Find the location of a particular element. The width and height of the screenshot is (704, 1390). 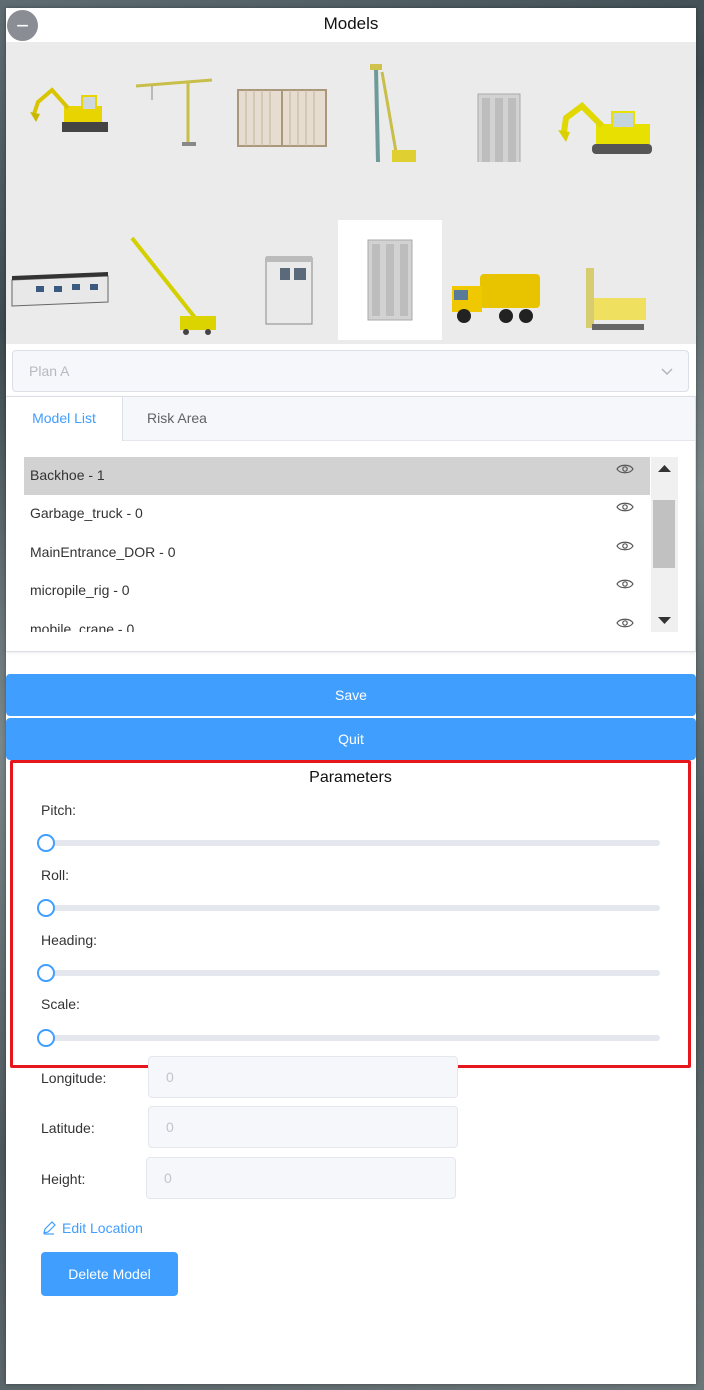

model-tile-excavator is located at coordinates (604, 102).